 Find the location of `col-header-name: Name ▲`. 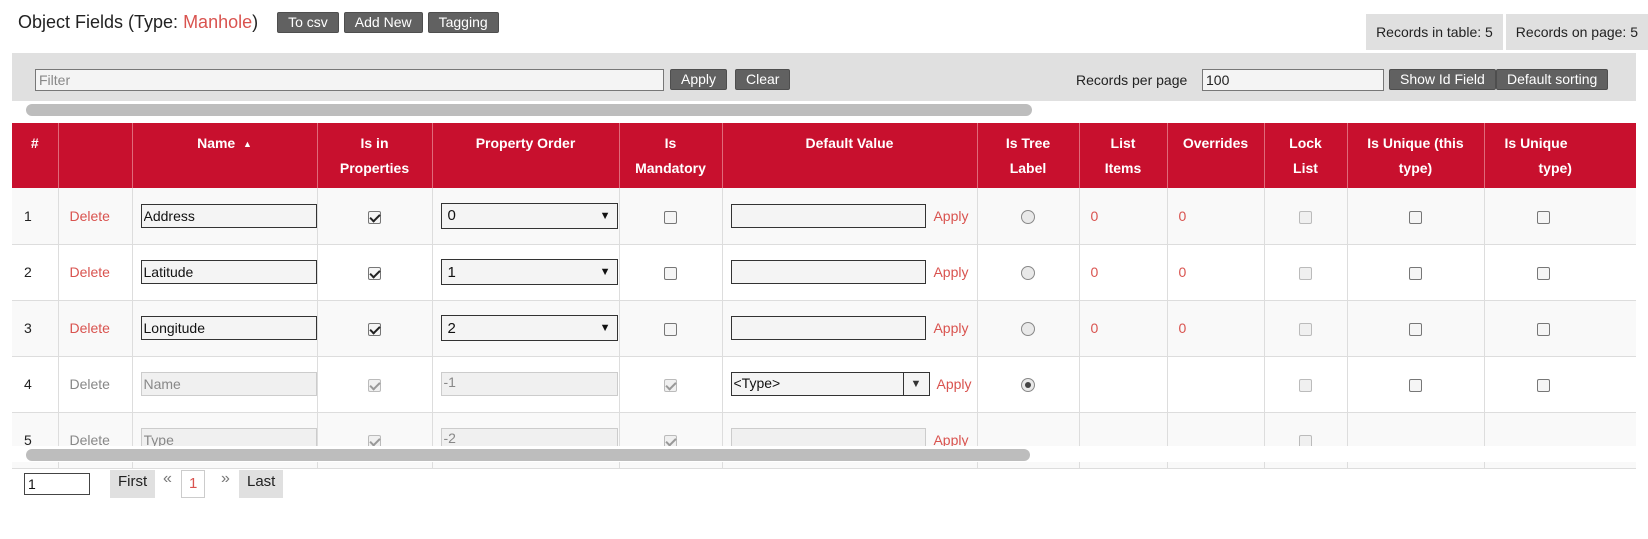

col-header-name: Name ▲ is located at coordinates (225, 155).